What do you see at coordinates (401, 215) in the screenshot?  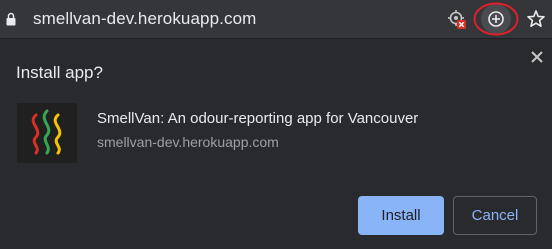 I see `install-button: Install` at bounding box center [401, 215].